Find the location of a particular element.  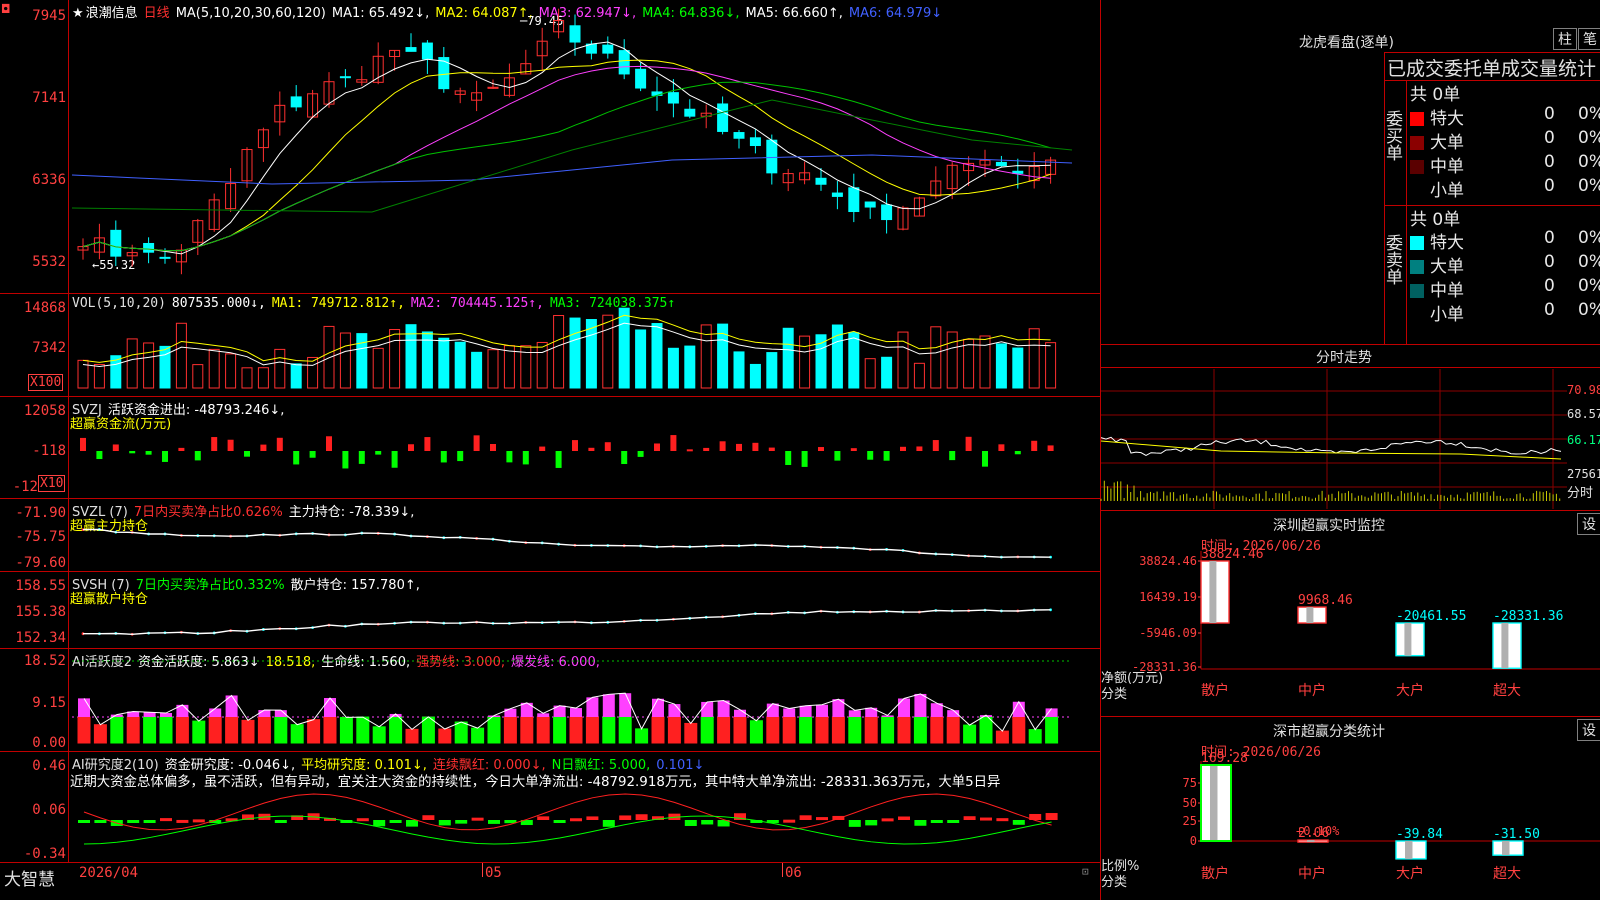

brand-label: 大智慧 is located at coordinates (29, 880).